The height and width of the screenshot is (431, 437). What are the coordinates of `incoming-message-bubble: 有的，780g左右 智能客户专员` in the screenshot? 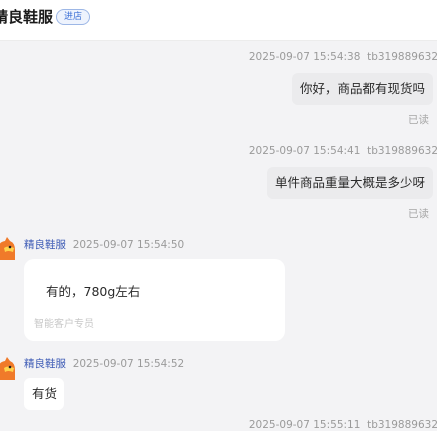 It's located at (154, 300).